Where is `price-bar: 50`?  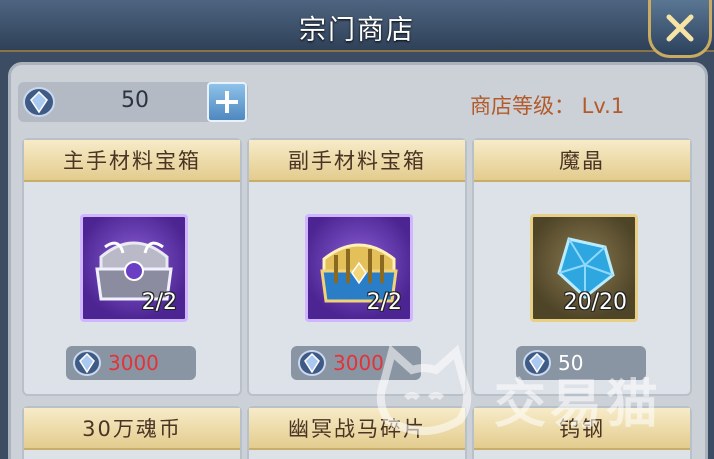 price-bar: 50 is located at coordinates (581, 363).